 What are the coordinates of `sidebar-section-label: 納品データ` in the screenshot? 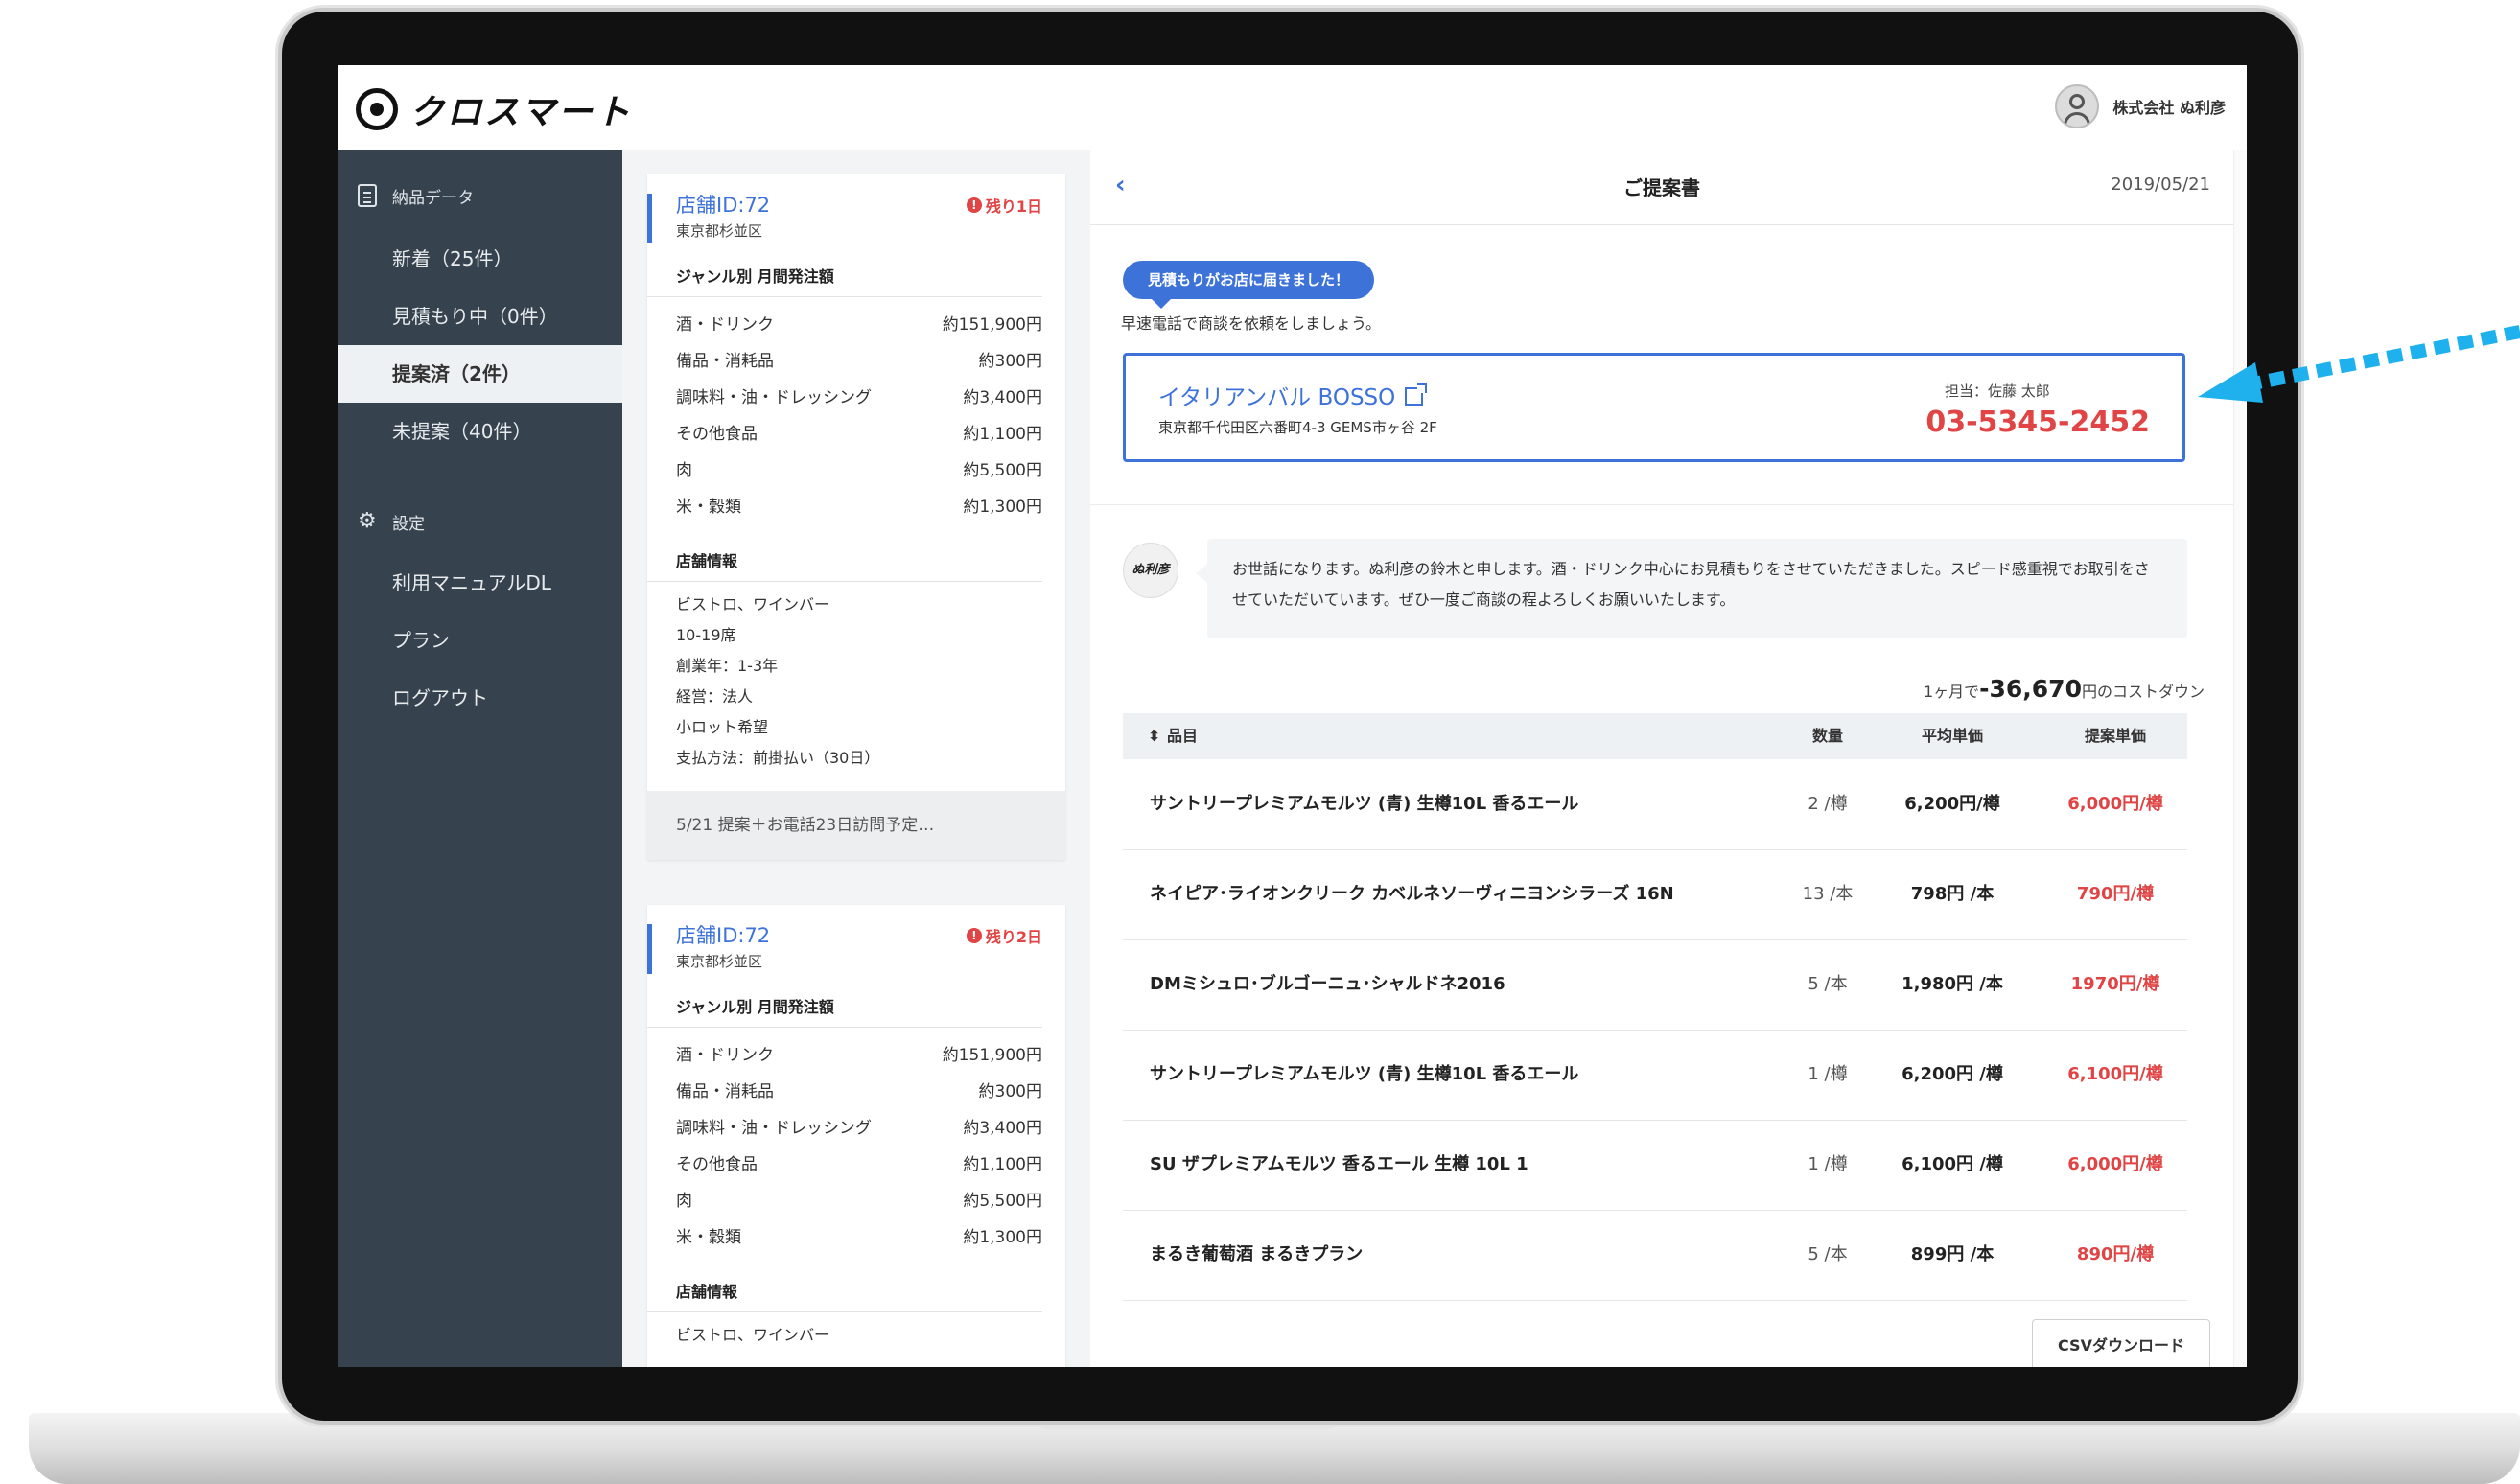 It's located at (433, 198).